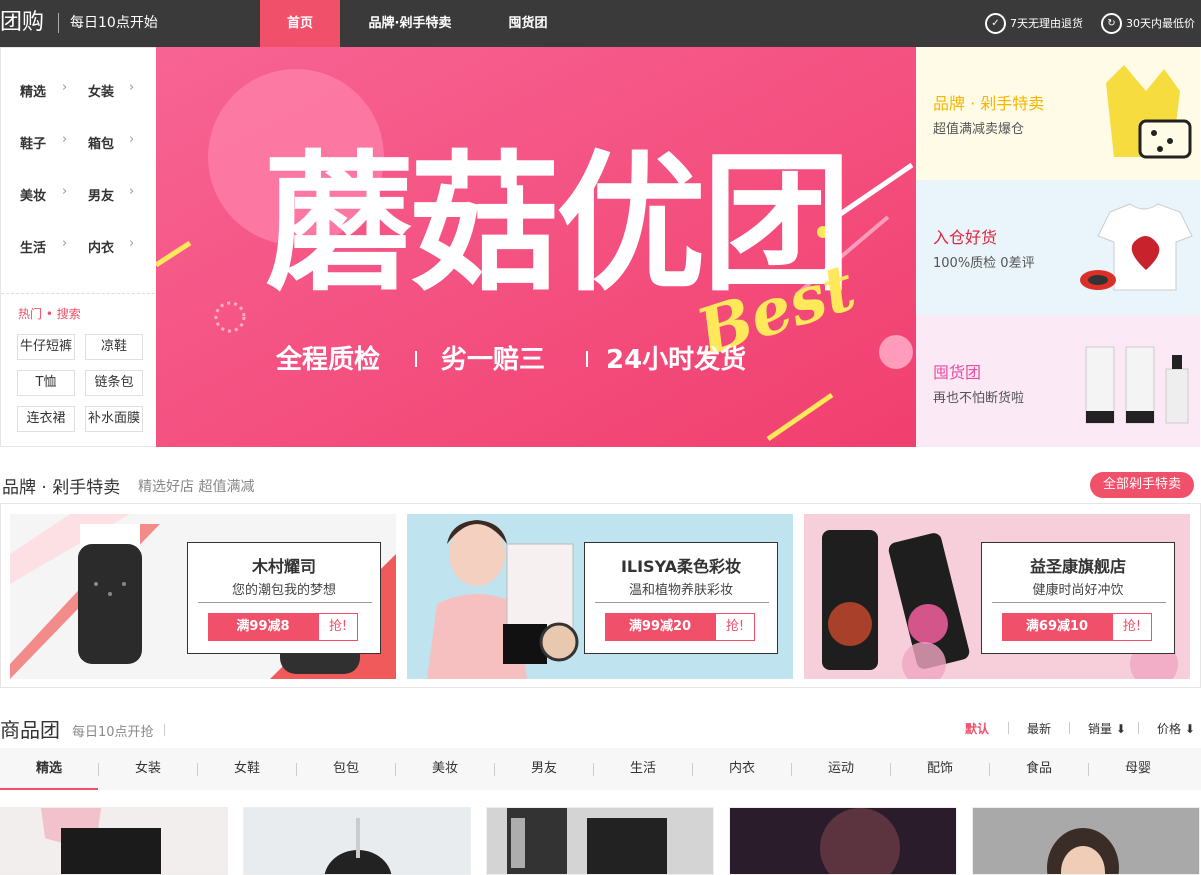 This screenshot has height=875, width=1201. Describe the element at coordinates (1148, 23) in the screenshot. I see `promise-lowest-price: ↻ 30天内最低价` at that location.